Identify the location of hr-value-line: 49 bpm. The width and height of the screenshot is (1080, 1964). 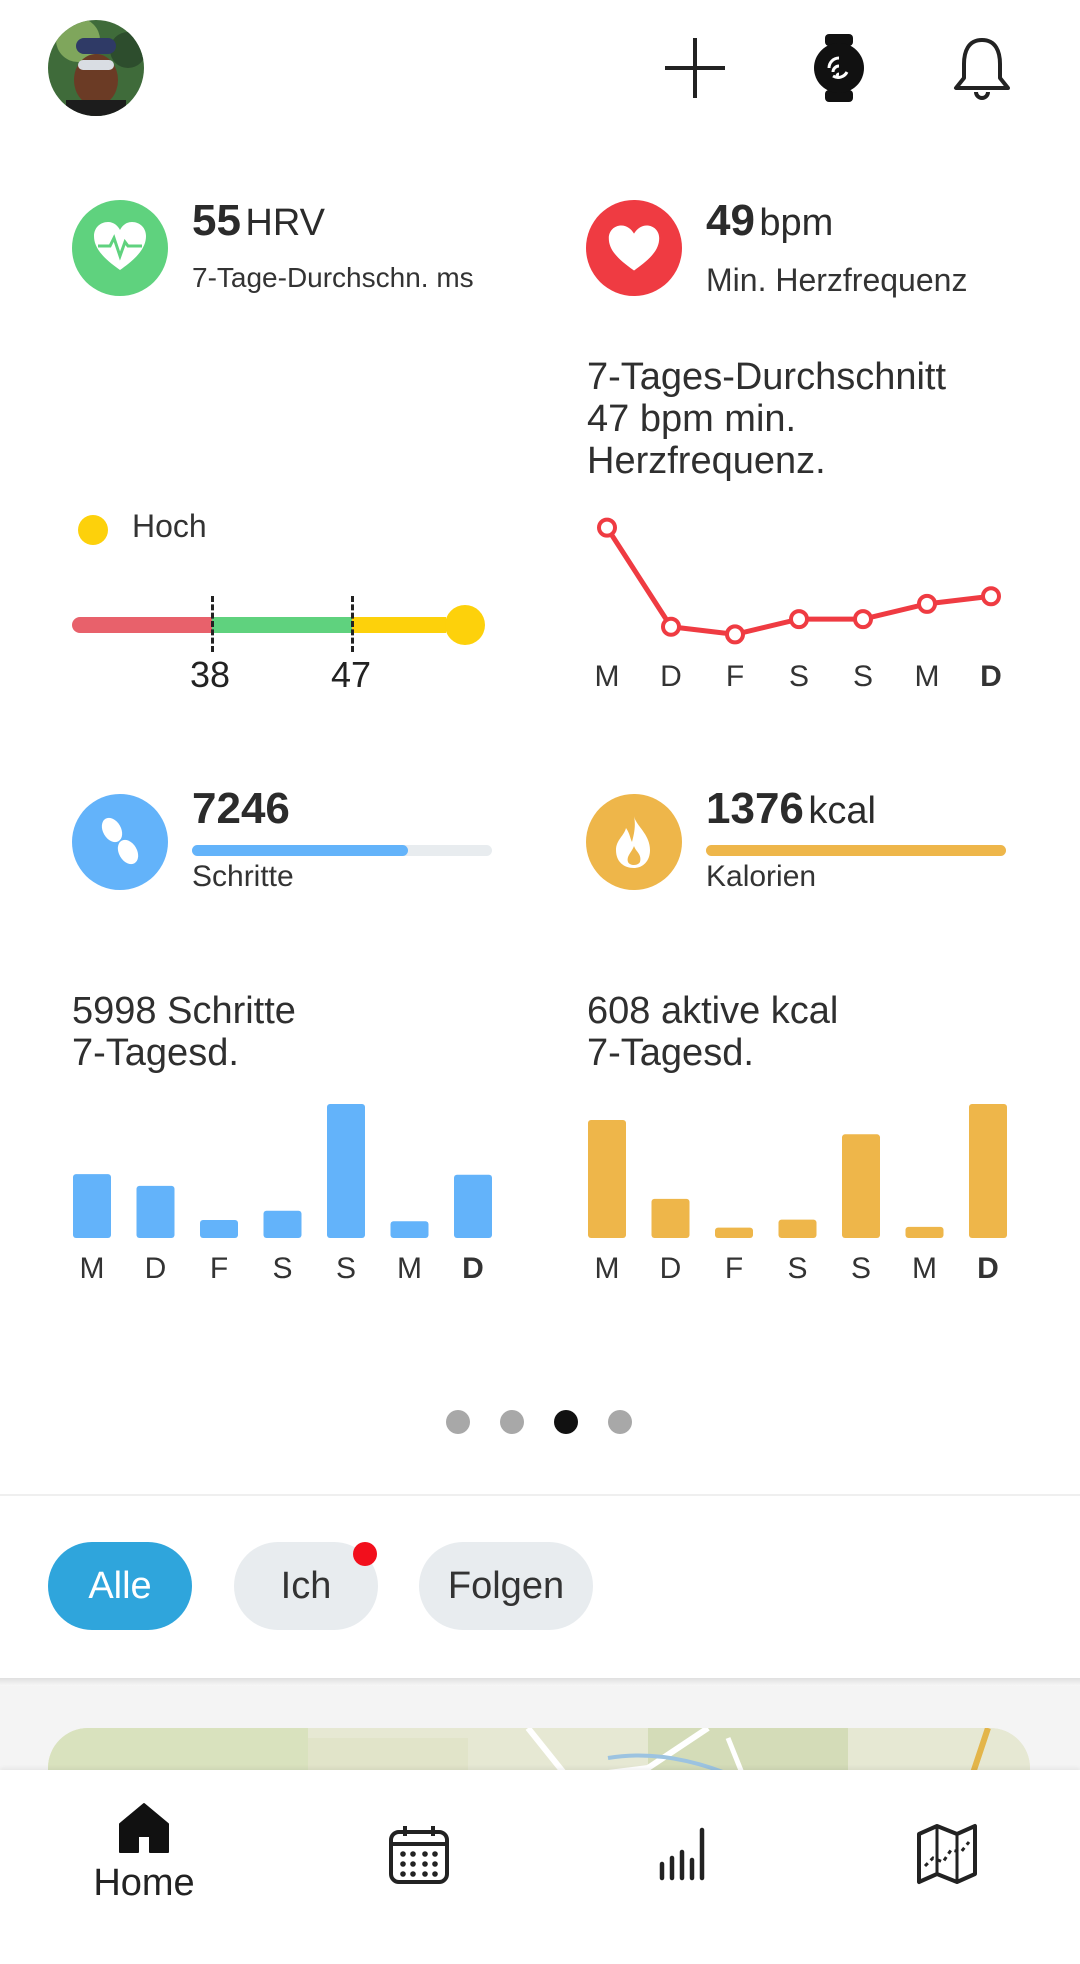
(769, 221).